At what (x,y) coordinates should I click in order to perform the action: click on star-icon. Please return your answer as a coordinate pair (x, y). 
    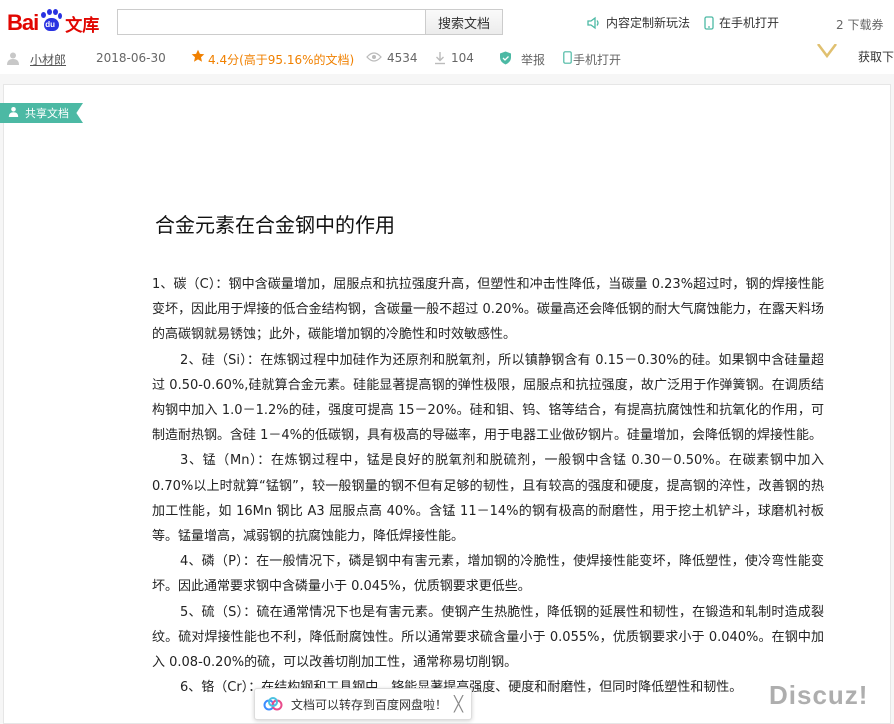
    Looking at the image, I should click on (198, 56).